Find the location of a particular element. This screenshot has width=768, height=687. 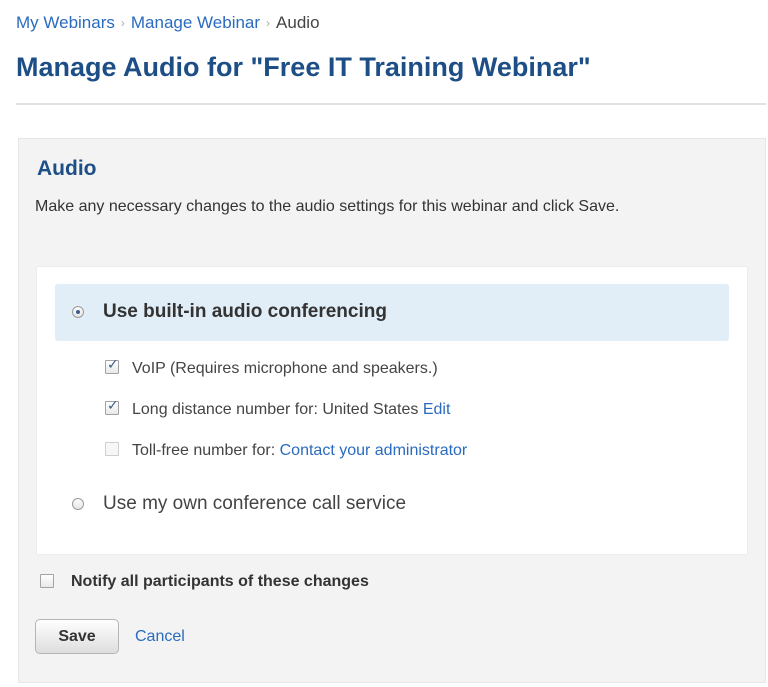

long-distance-label: Long distance number for: United States is located at coordinates (275, 409).